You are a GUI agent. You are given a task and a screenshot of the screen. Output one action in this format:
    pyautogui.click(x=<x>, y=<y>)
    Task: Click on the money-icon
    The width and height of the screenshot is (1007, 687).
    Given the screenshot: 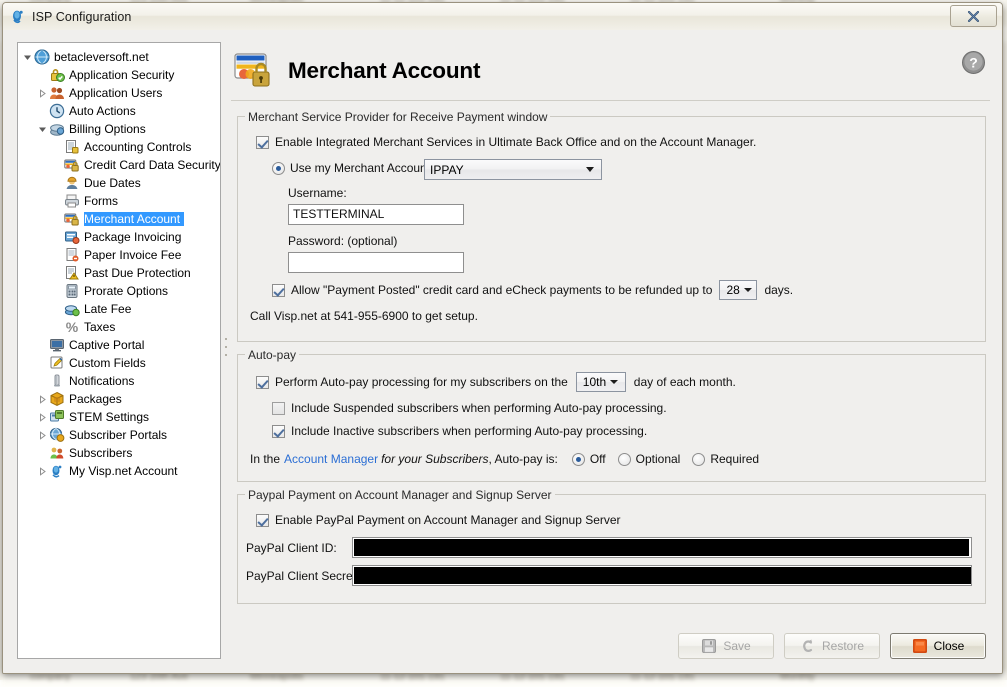 What is the action you would take?
    pyautogui.click(x=72, y=309)
    